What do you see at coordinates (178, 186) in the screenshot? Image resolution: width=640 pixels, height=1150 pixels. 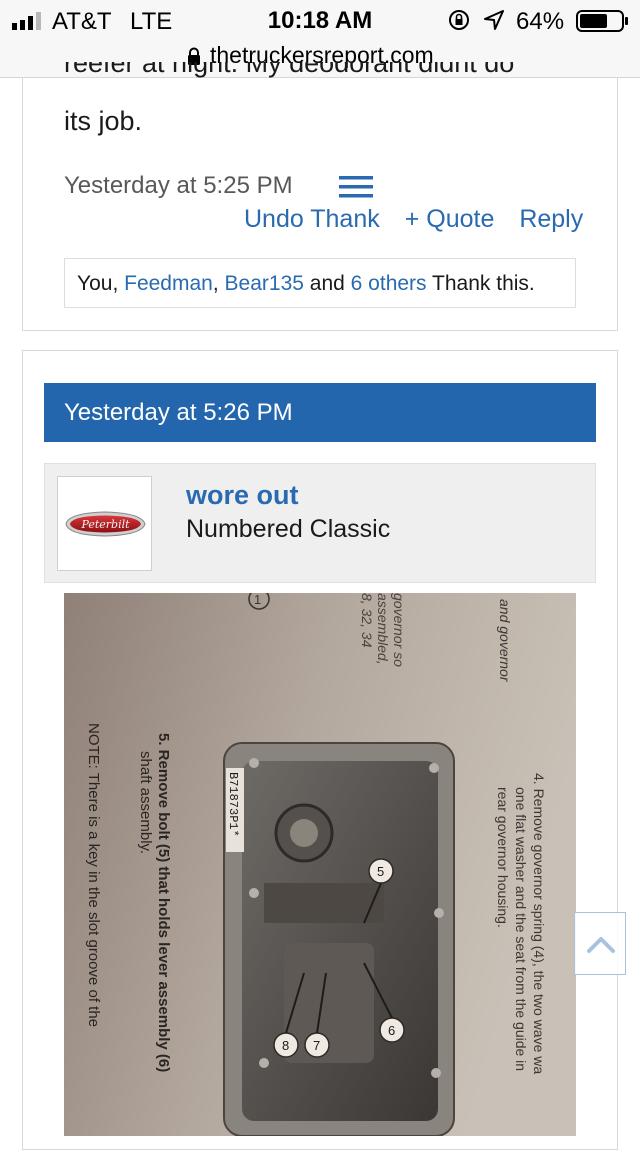 I see `post-timestamp: Yesterday at 5:25 PM` at bounding box center [178, 186].